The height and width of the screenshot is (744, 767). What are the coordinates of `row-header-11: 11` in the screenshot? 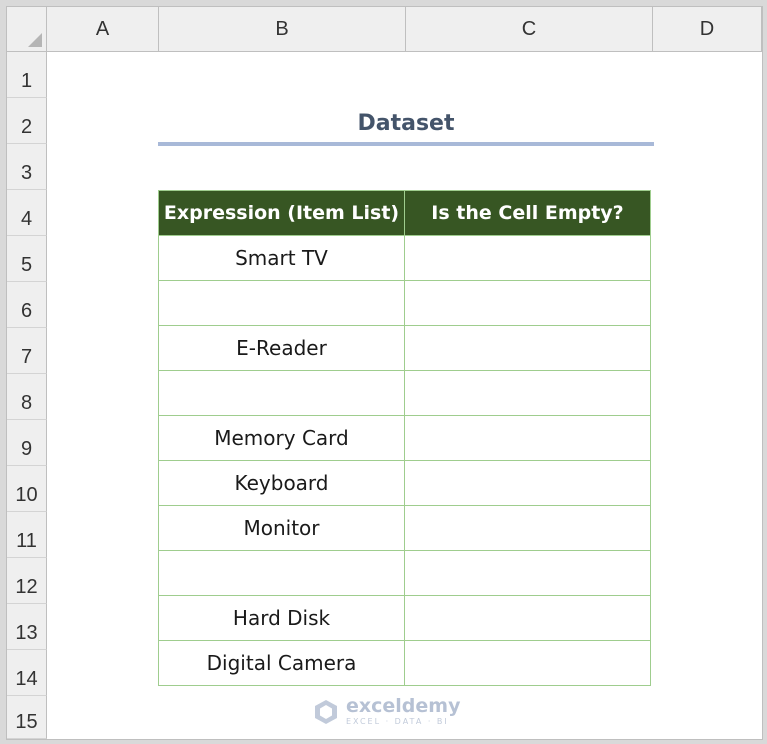 It's located at (27, 535).